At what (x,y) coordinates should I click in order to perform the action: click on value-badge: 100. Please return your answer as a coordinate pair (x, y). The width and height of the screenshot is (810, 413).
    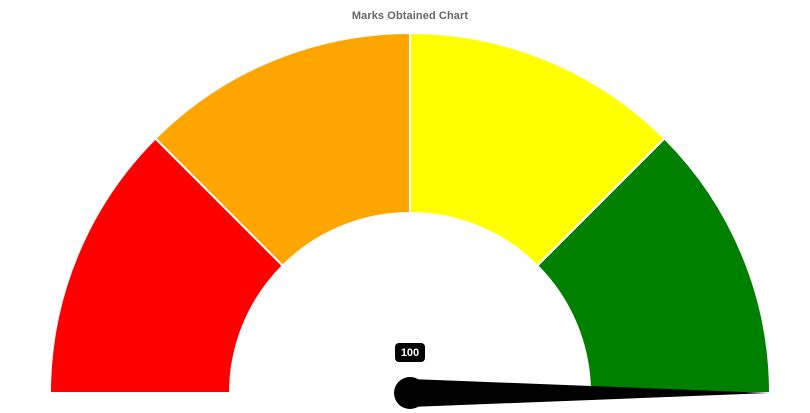
    Looking at the image, I should click on (410, 352).